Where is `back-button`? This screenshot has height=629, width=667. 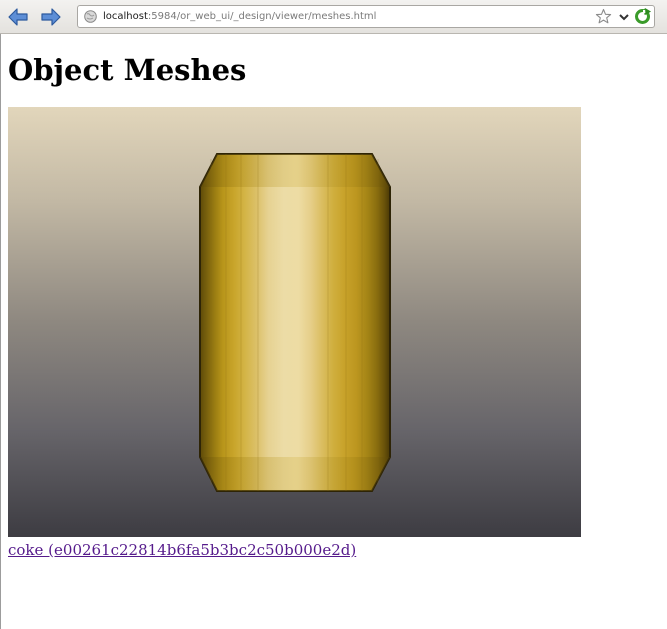
back-button is located at coordinates (18, 17).